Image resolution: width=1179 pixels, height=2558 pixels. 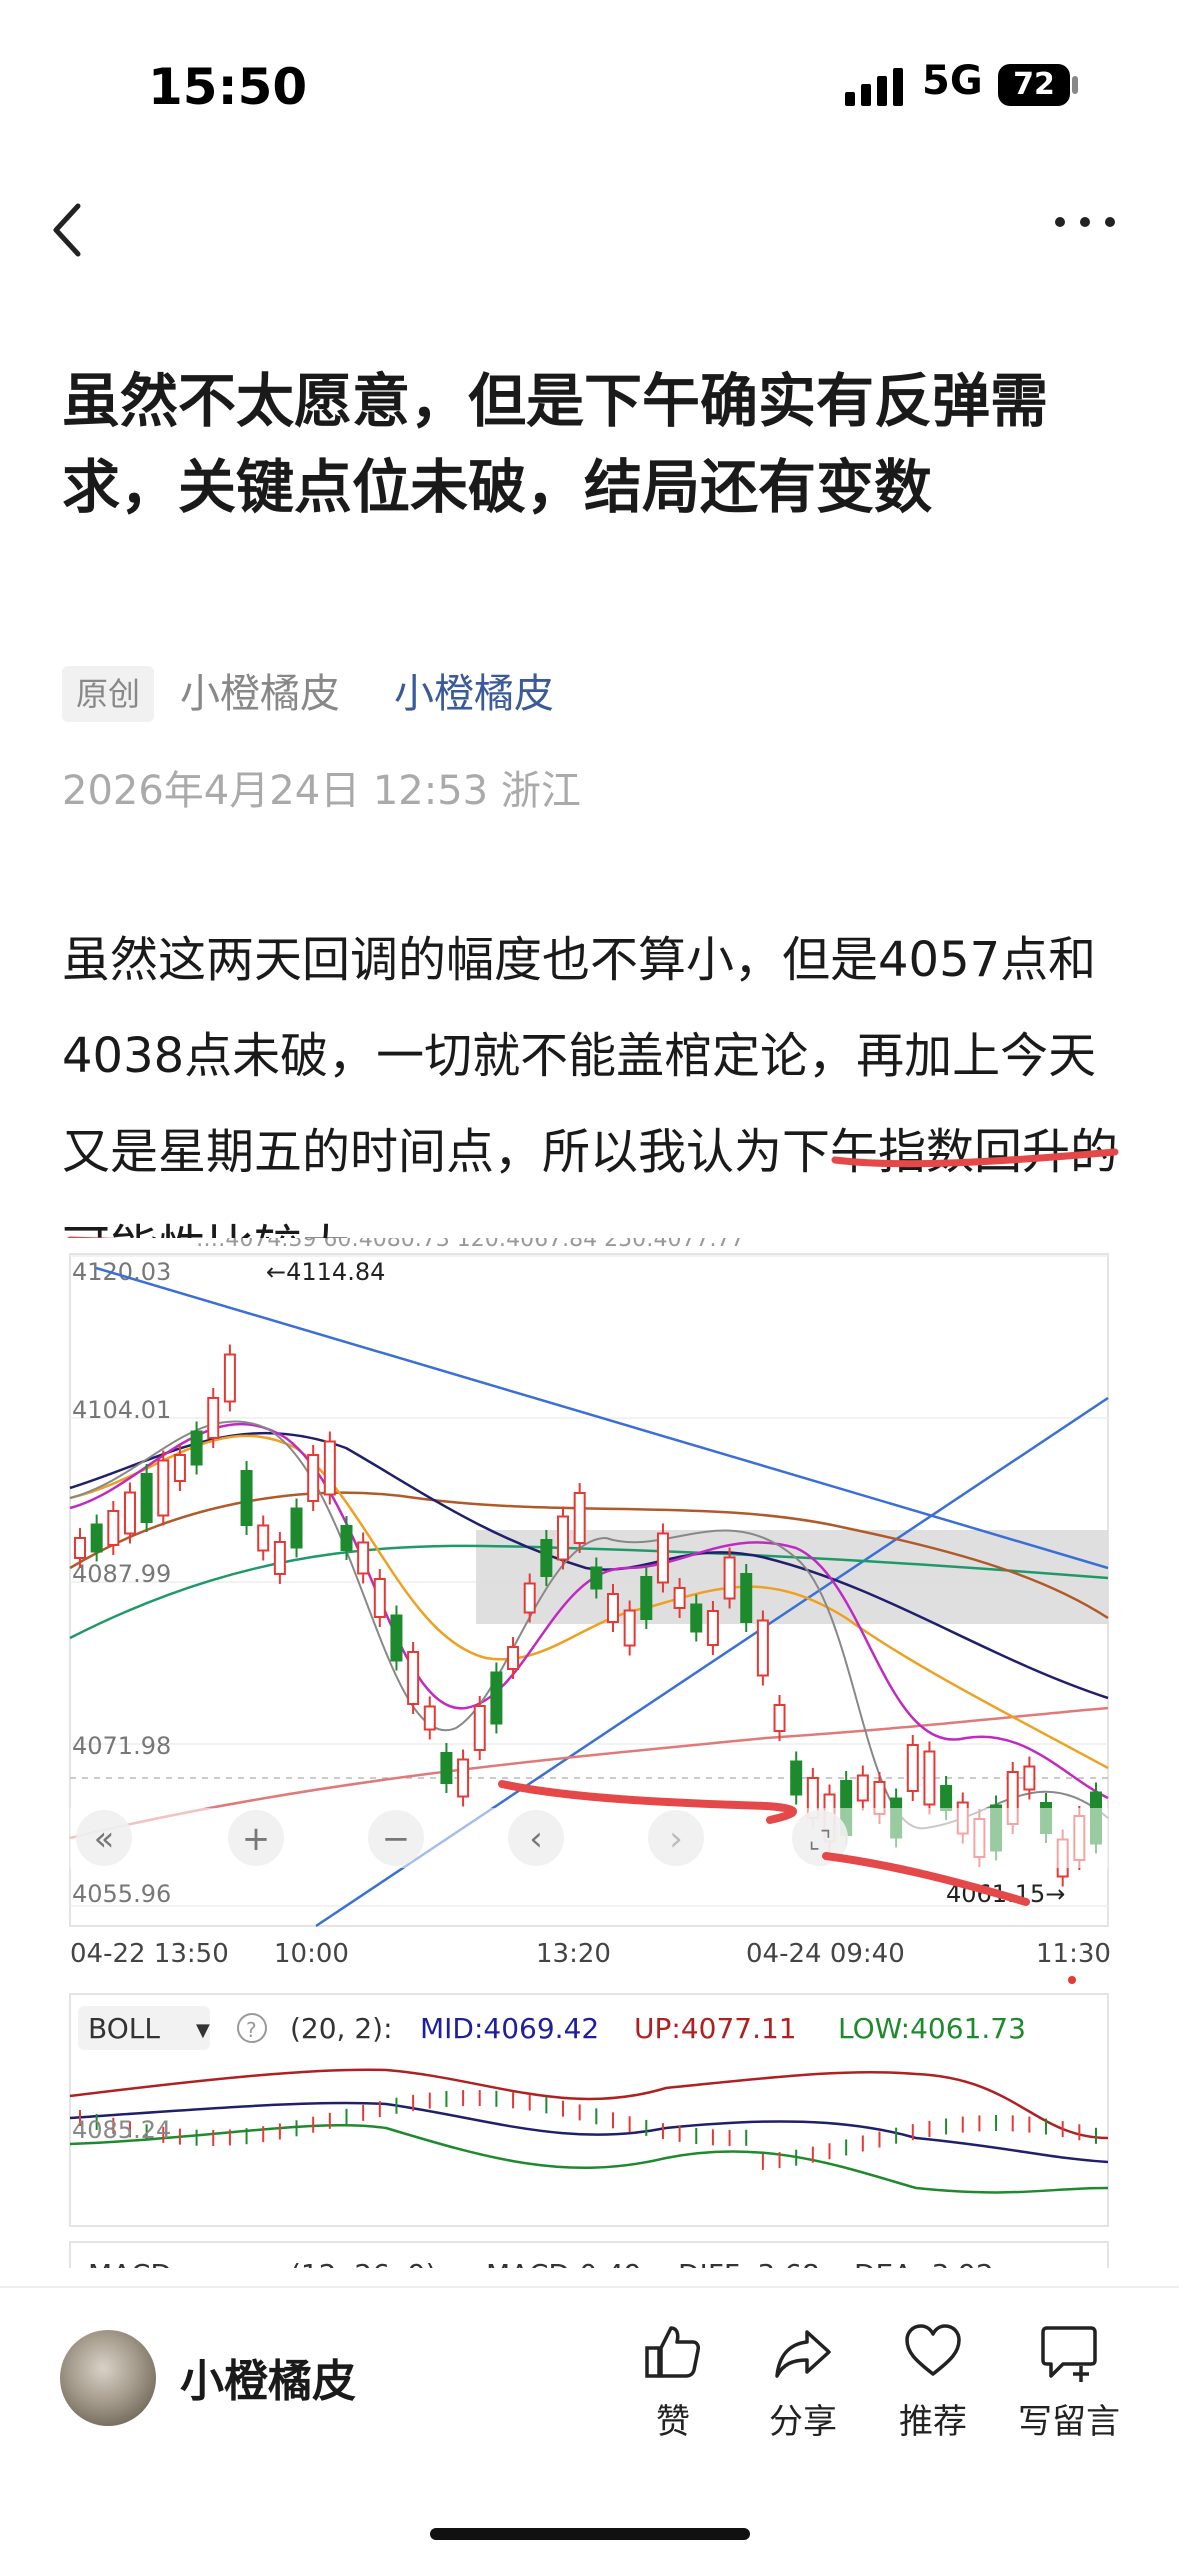 I want to click on footer-author-name: 小橙橘皮, so click(x=268, y=2377).